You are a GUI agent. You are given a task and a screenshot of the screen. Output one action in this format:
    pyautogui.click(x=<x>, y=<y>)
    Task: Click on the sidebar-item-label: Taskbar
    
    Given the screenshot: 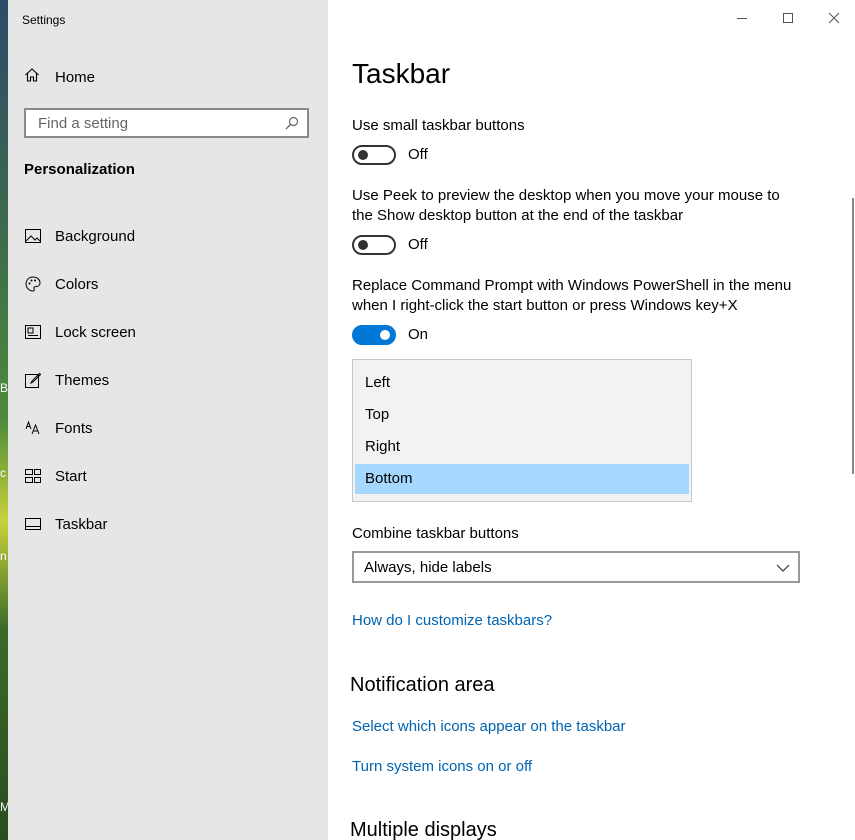 What is the action you would take?
    pyautogui.click(x=81, y=524)
    